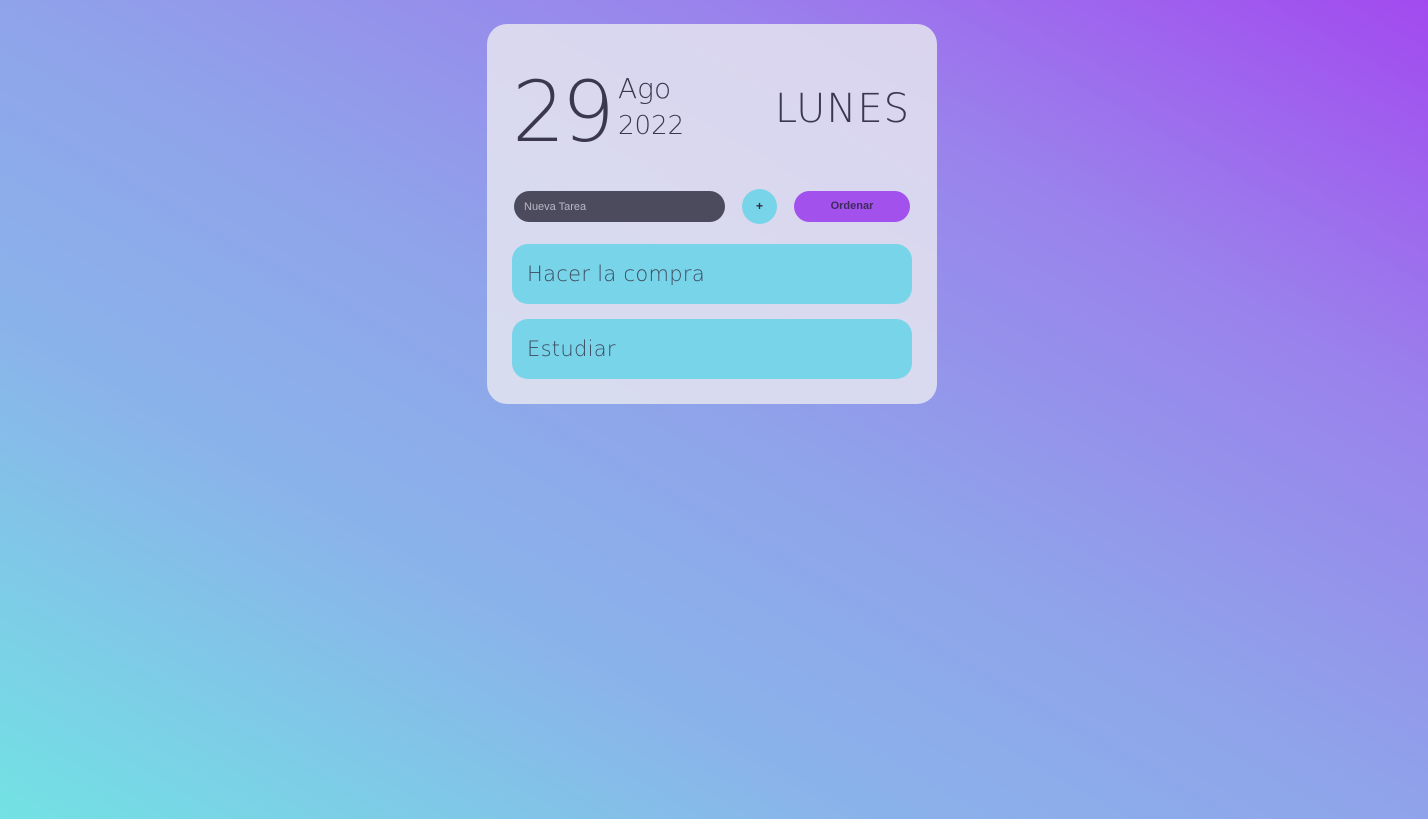  I want to click on task-text: Estudiar, so click(571, 349).